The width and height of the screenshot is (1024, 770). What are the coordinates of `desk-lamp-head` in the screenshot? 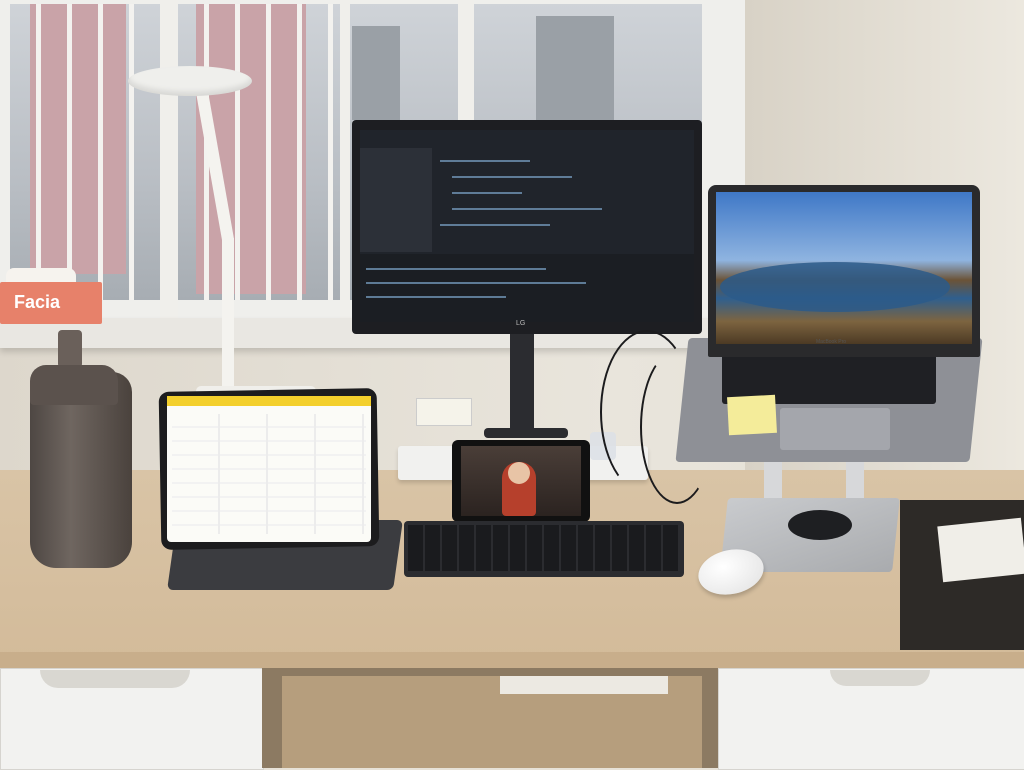 It's located at (190, 81).